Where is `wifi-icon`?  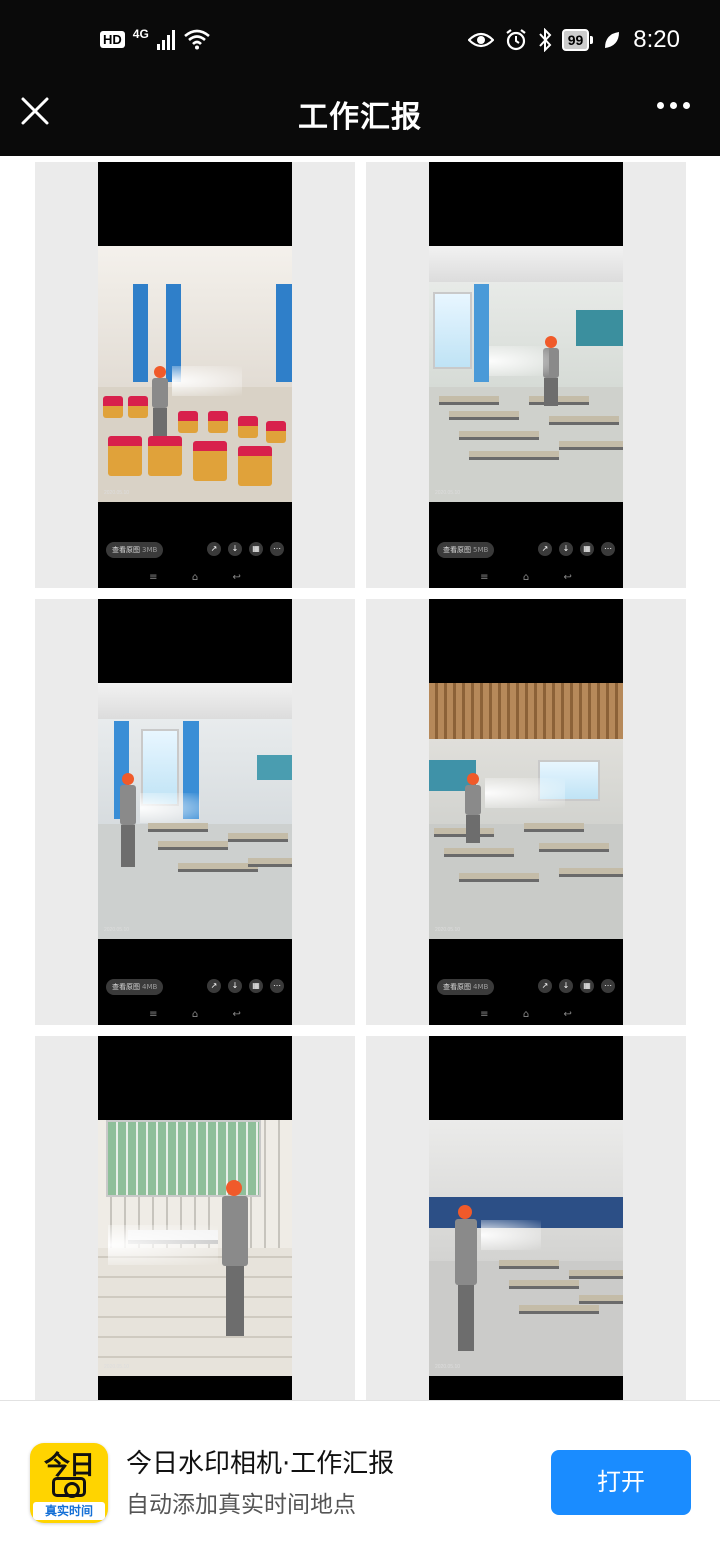
wifi-icon is located at coordinates (196, 39).